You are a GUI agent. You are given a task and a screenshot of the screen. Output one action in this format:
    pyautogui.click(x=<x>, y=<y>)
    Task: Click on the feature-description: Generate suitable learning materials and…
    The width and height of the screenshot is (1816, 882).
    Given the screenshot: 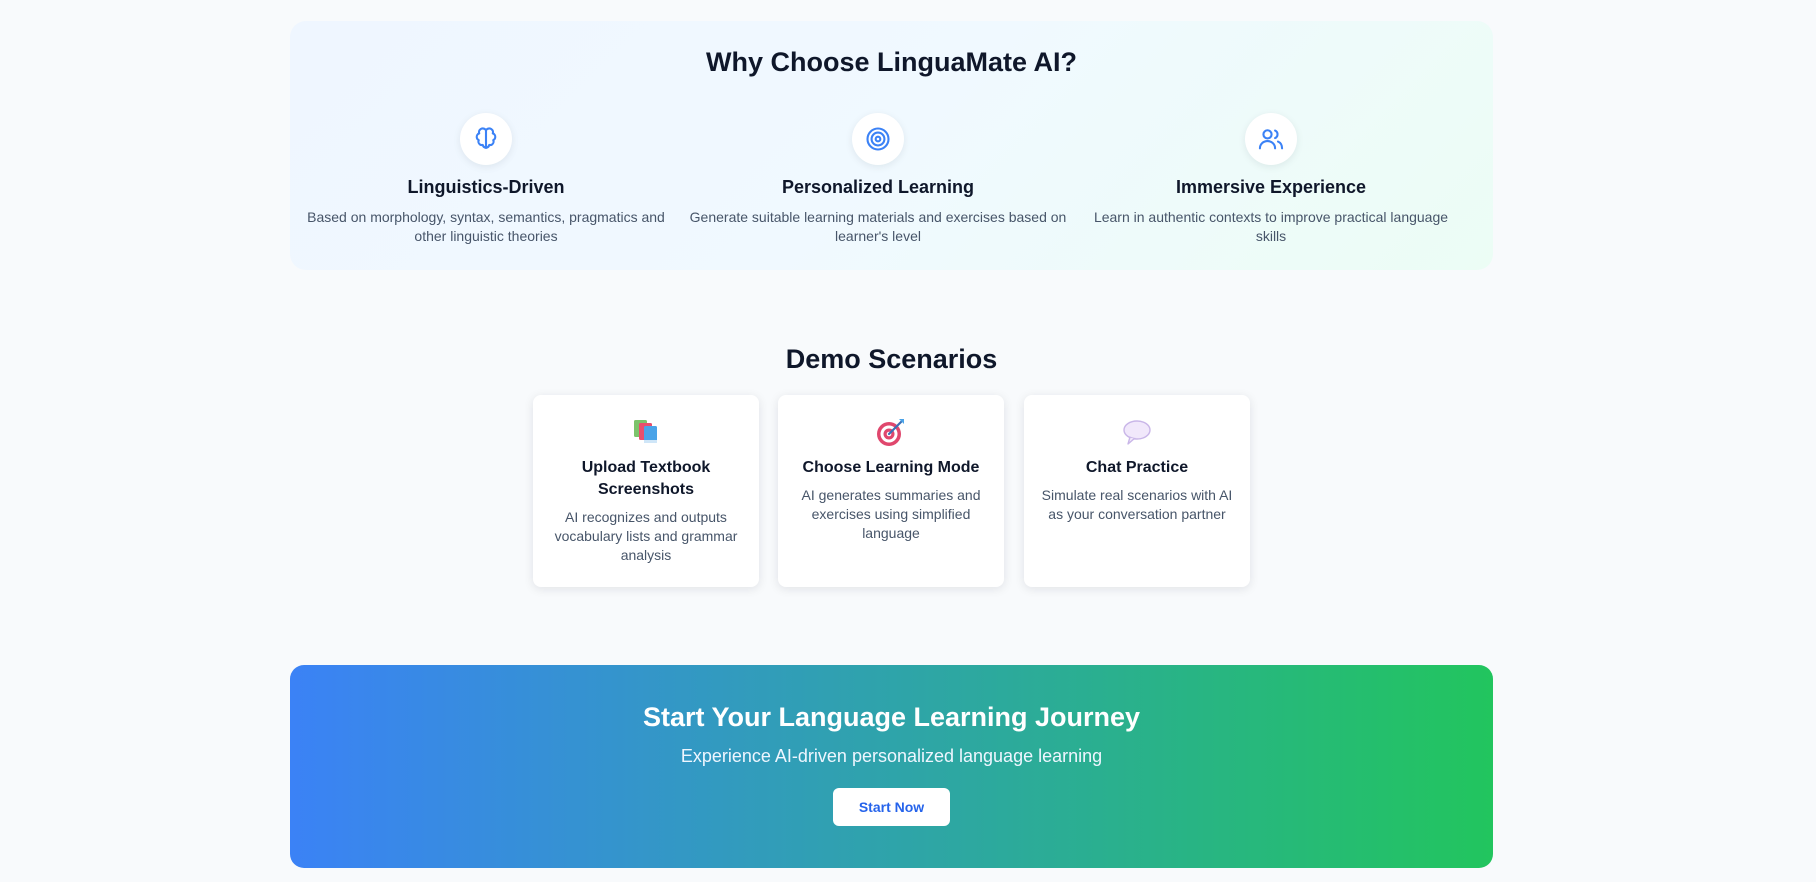 What is the action you would take?
    pyautogui.click(x=878, y=226)
    